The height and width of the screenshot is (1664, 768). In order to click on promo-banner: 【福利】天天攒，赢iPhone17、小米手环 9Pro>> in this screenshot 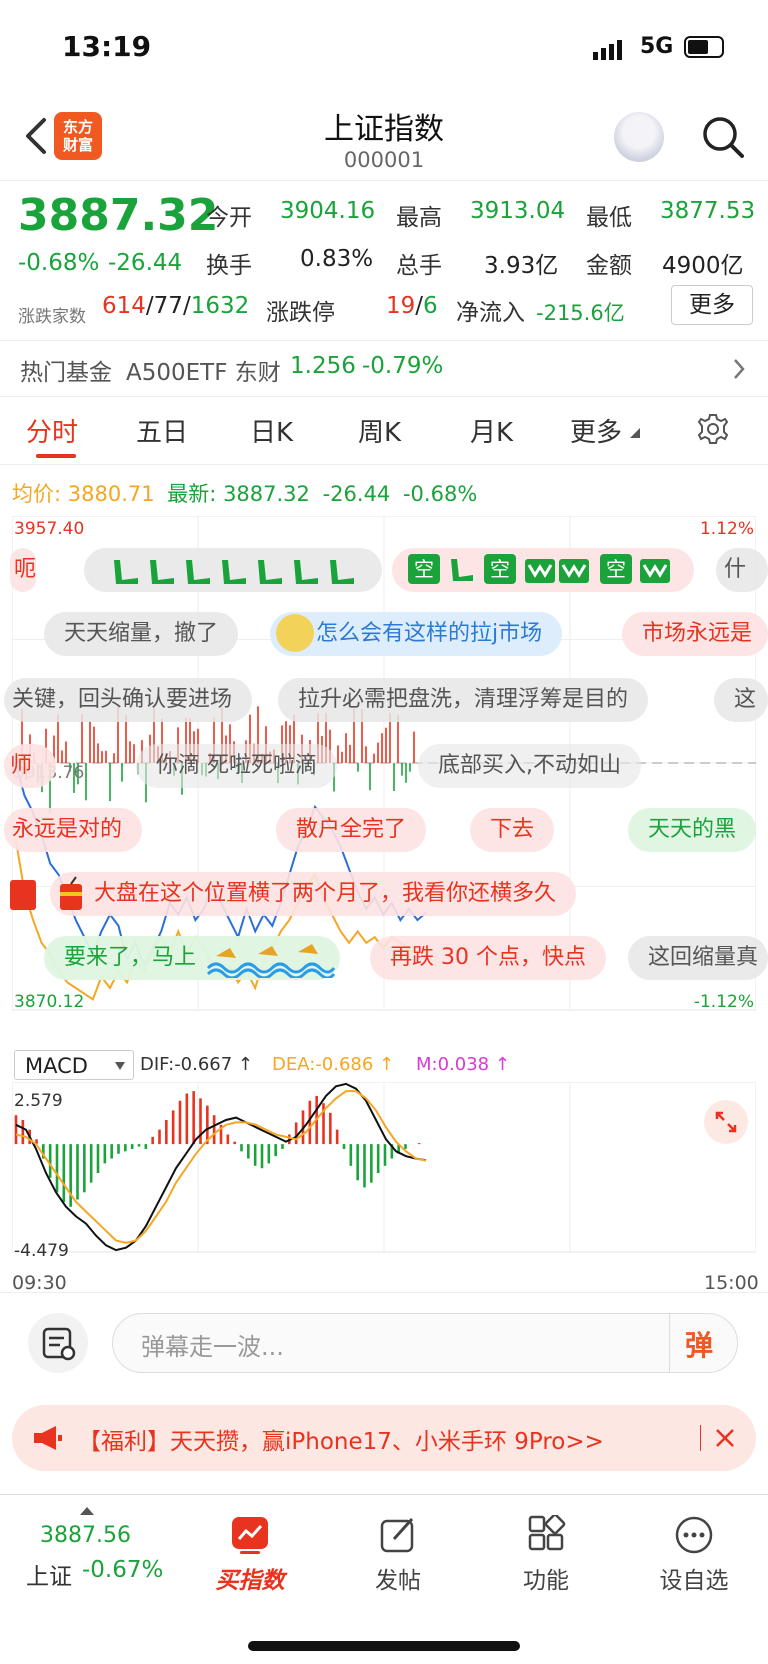, I will do `click(384, 1438)`.